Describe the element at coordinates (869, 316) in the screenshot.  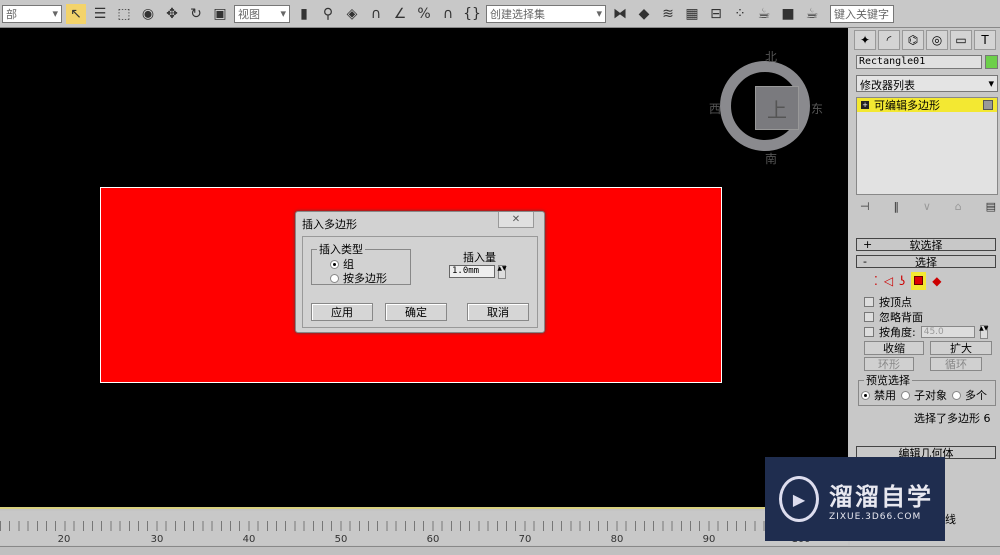
I see `checkbox-icon` at that location.